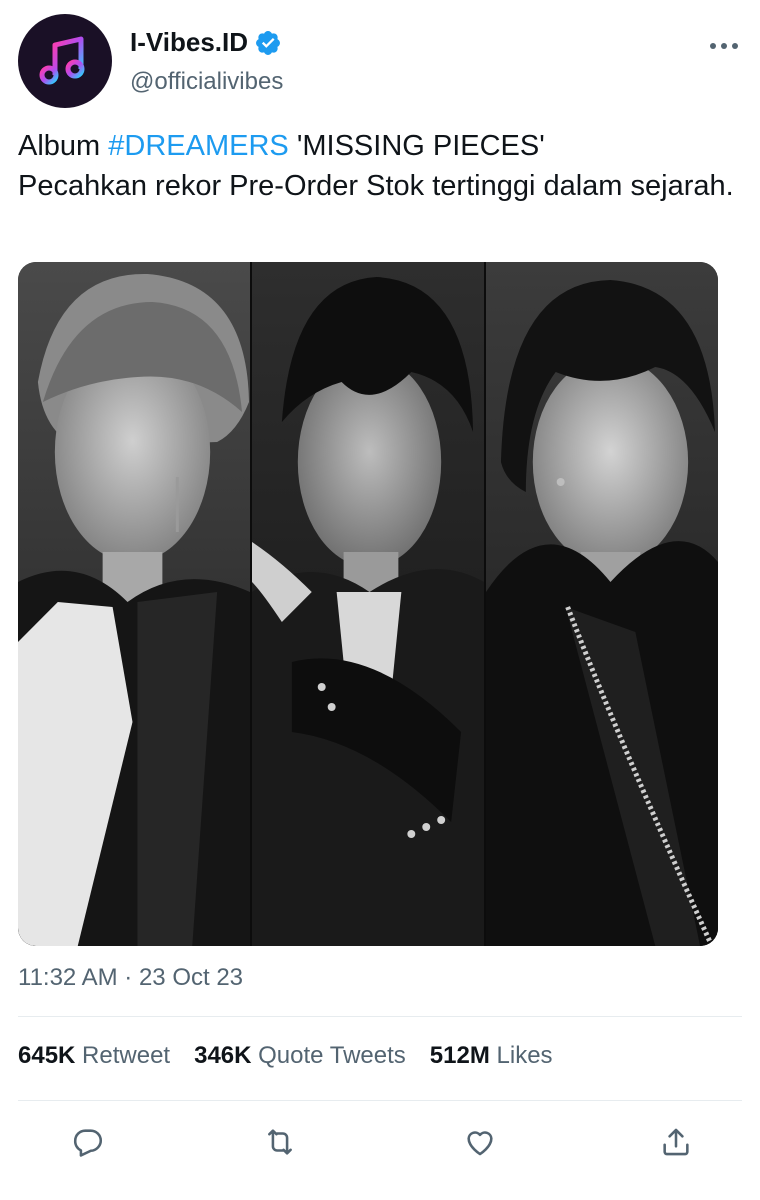 The height and width of the screenshot is (1200, 760). Describe the element at coordinates (223, 1055) in the screenshot. I see `stat-count: 346K` at that location.